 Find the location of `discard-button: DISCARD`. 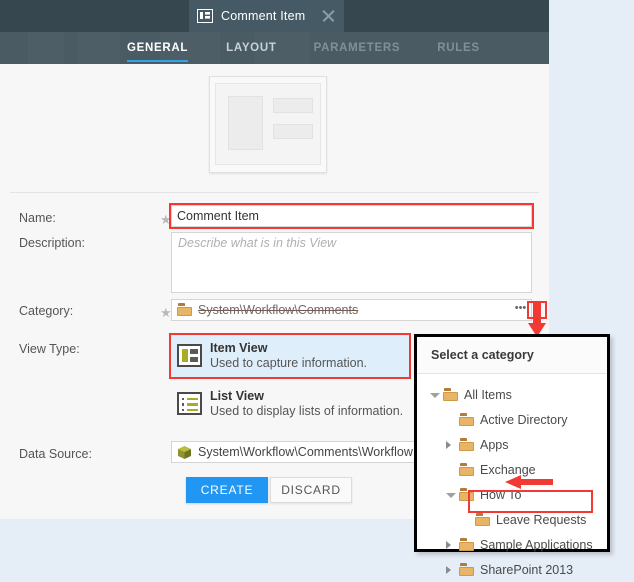

discard-button: DISCARD is located at coordinates (311, 490).